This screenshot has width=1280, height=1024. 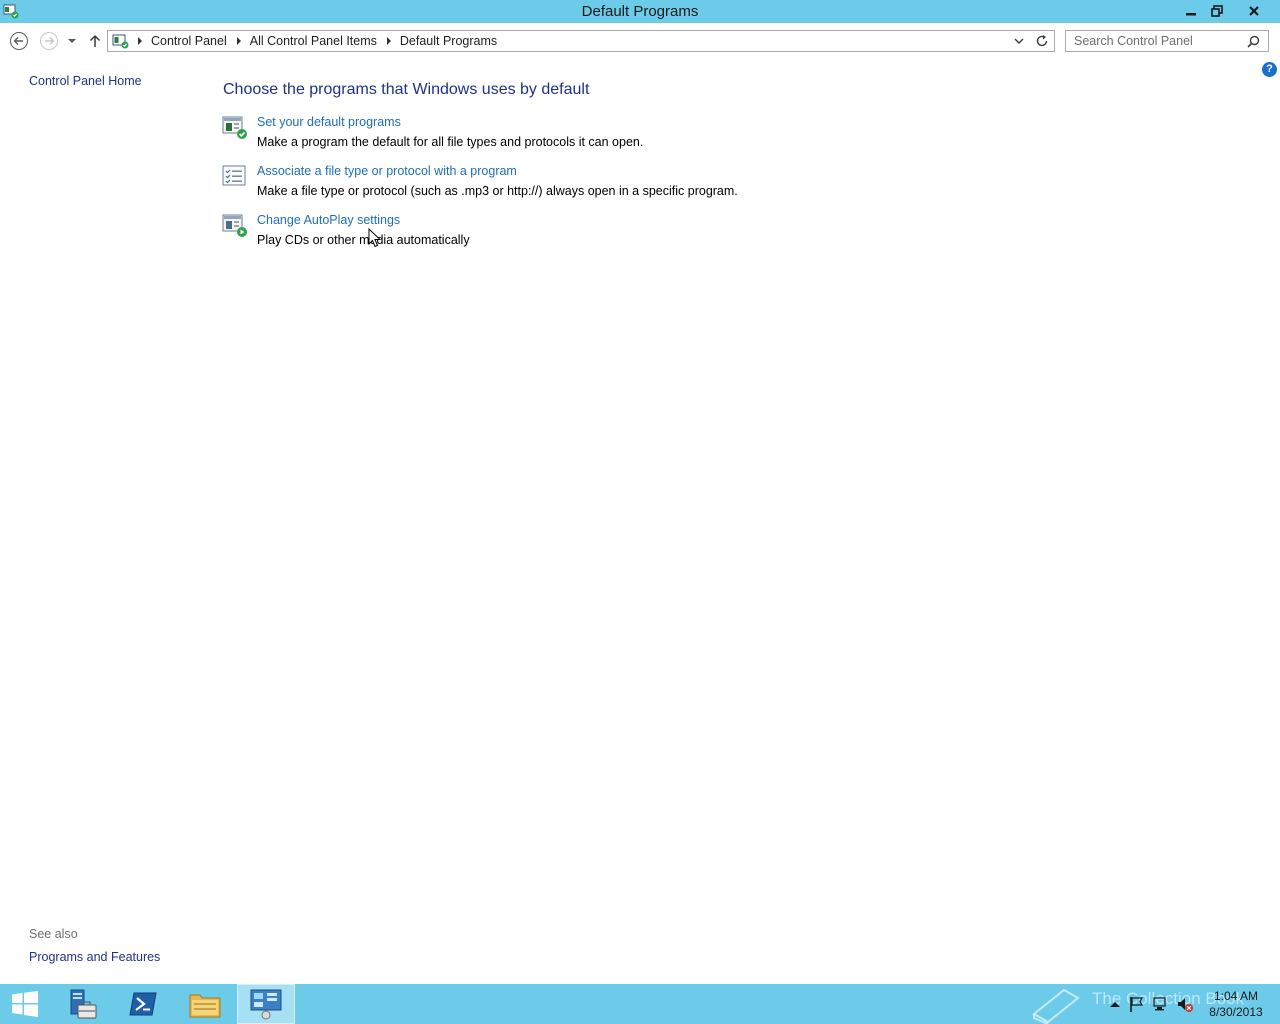 What do you see at coordinates (1161, 1004) in the screenshot?
I see `network-icon` at bounding box center [1161, 1004].